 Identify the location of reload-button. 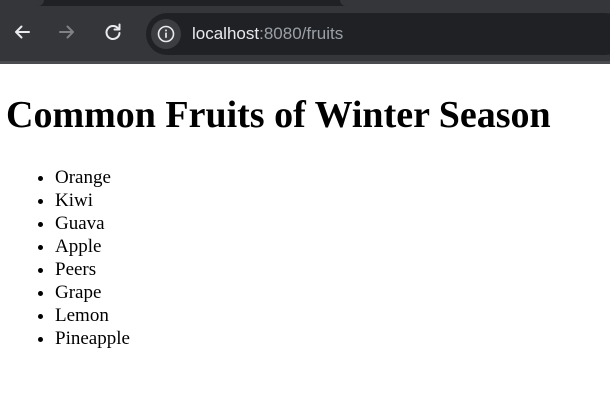
(113, 32).